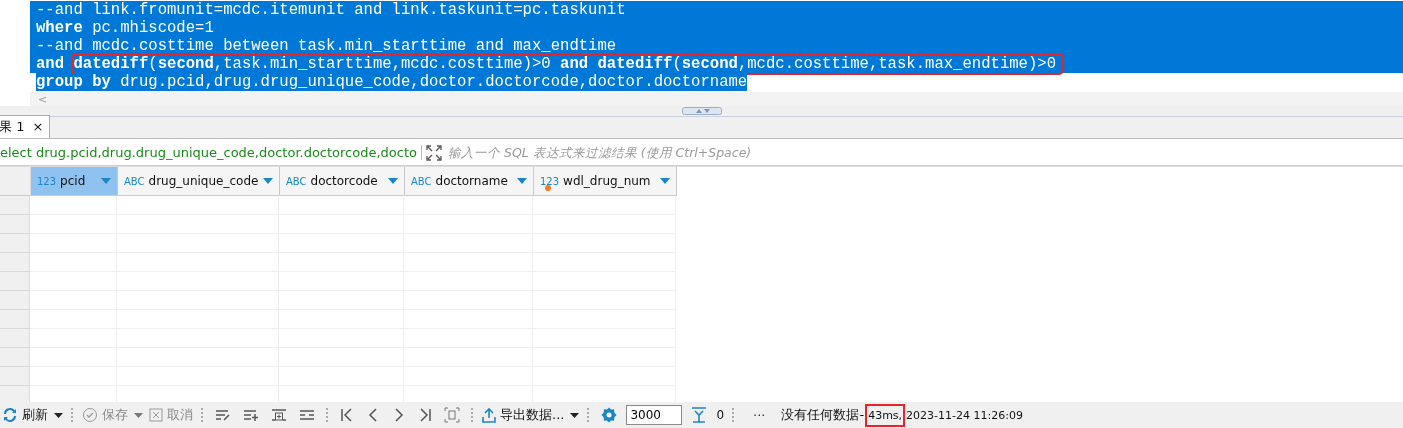  I want to click on record-view-icon, so click(452, 415).